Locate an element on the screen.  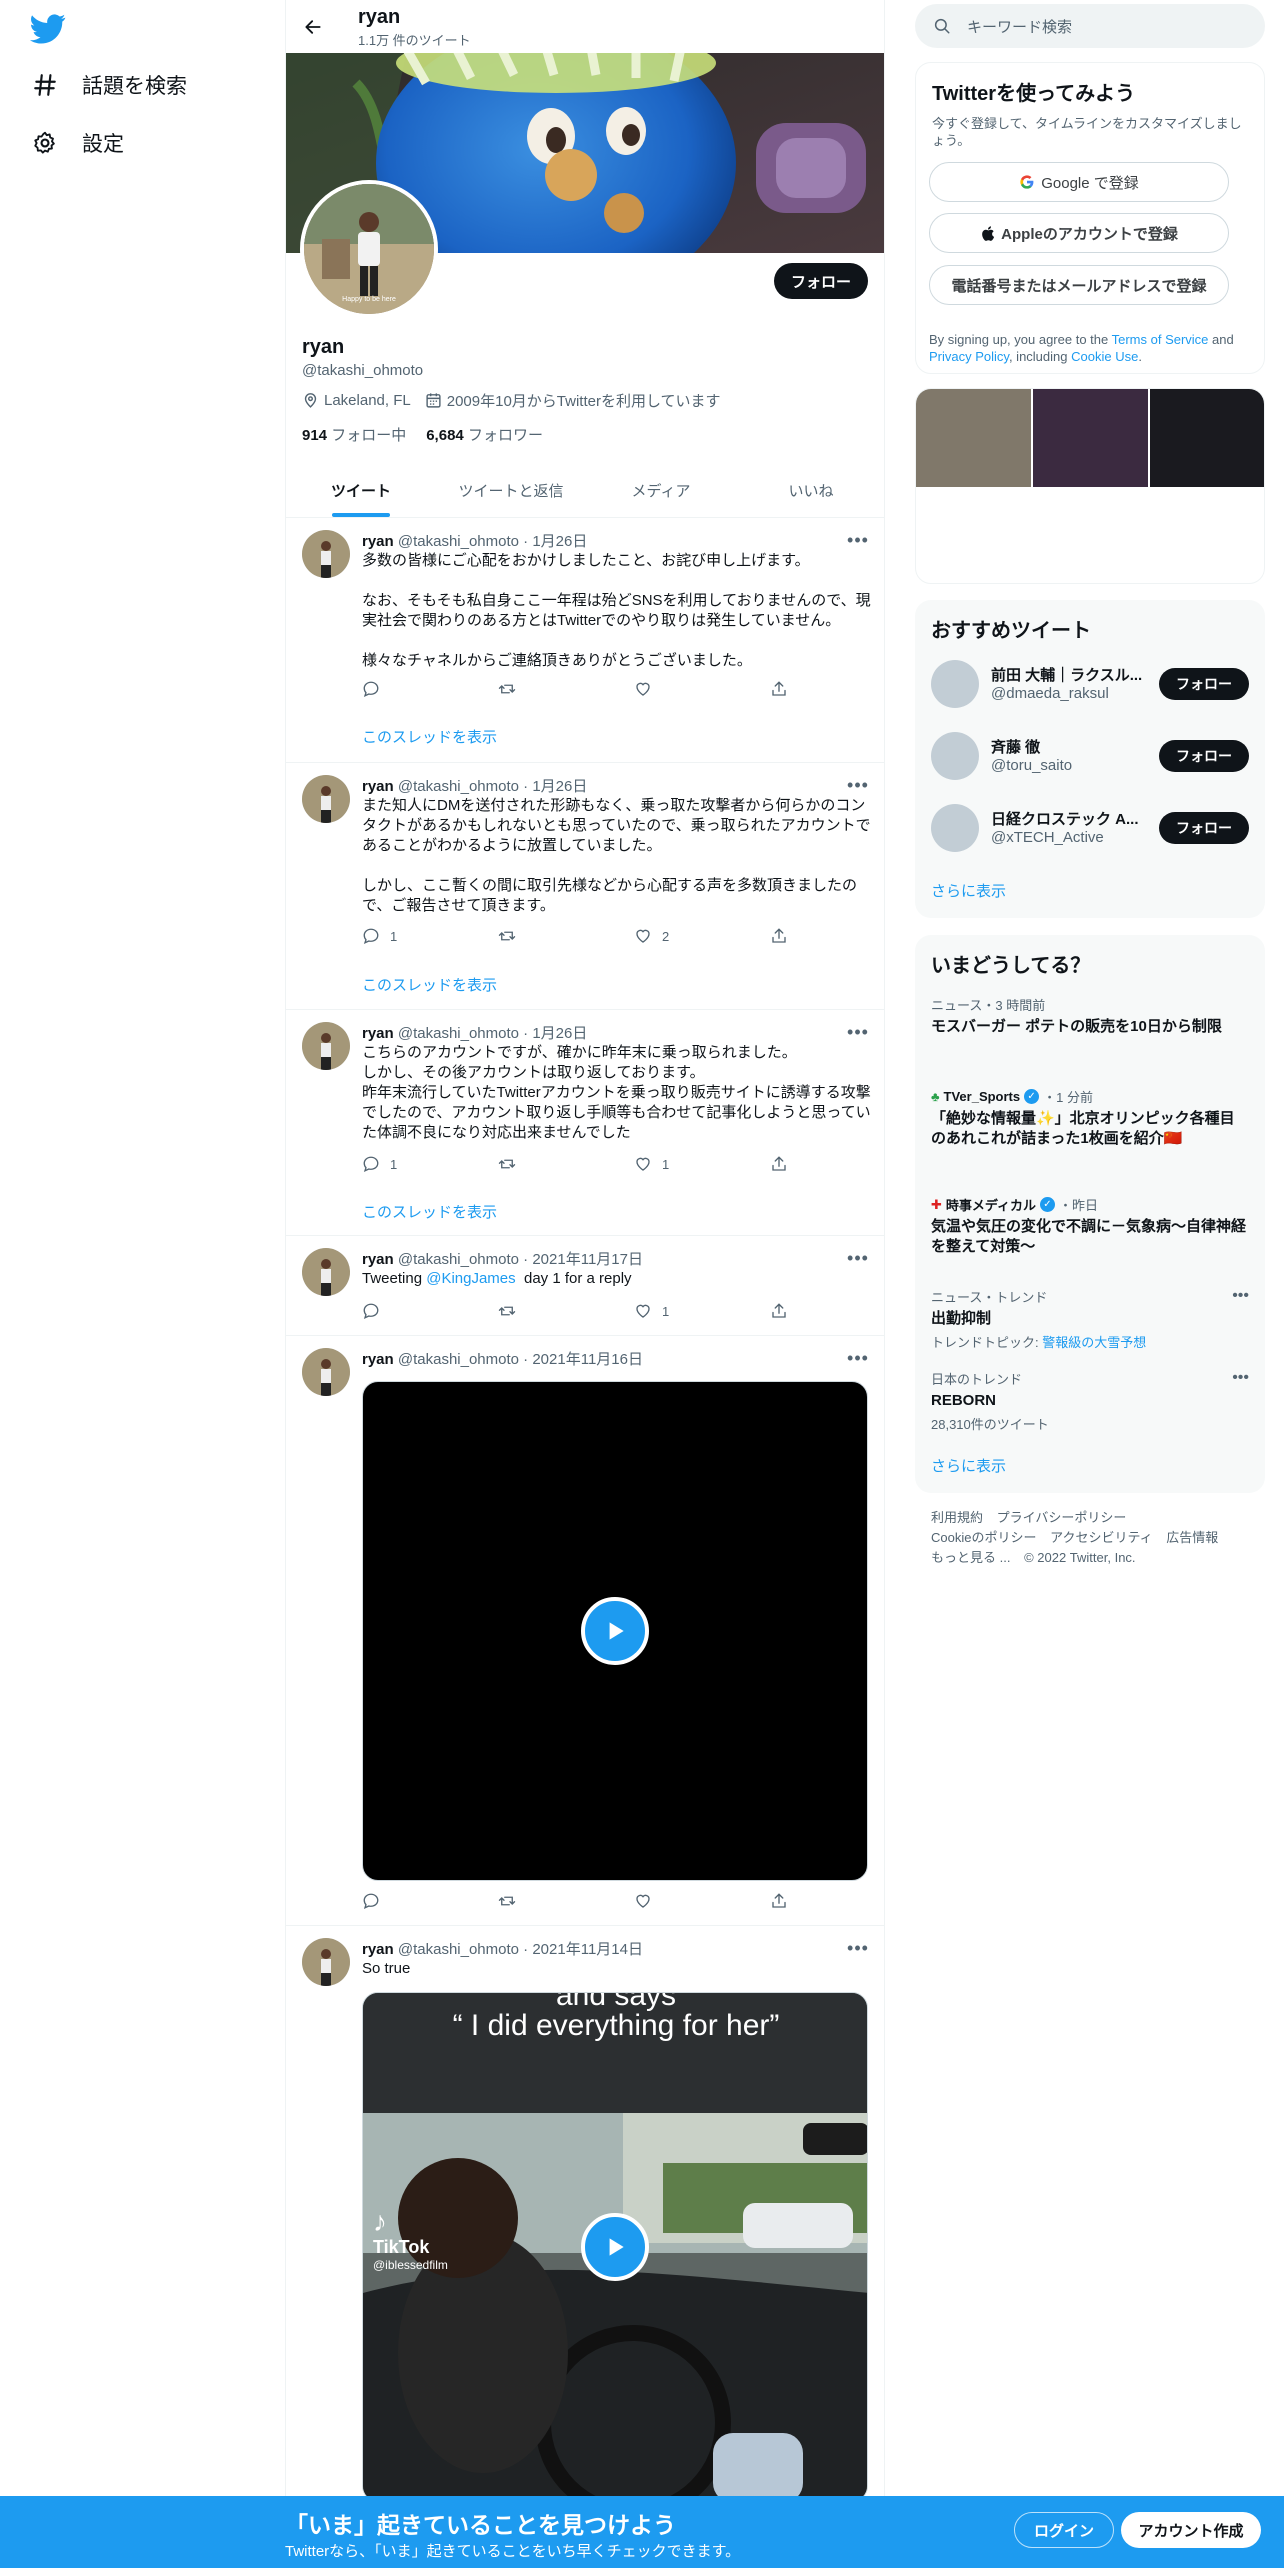
mention-link: @KingJames is located at coordinates (470, 1278).